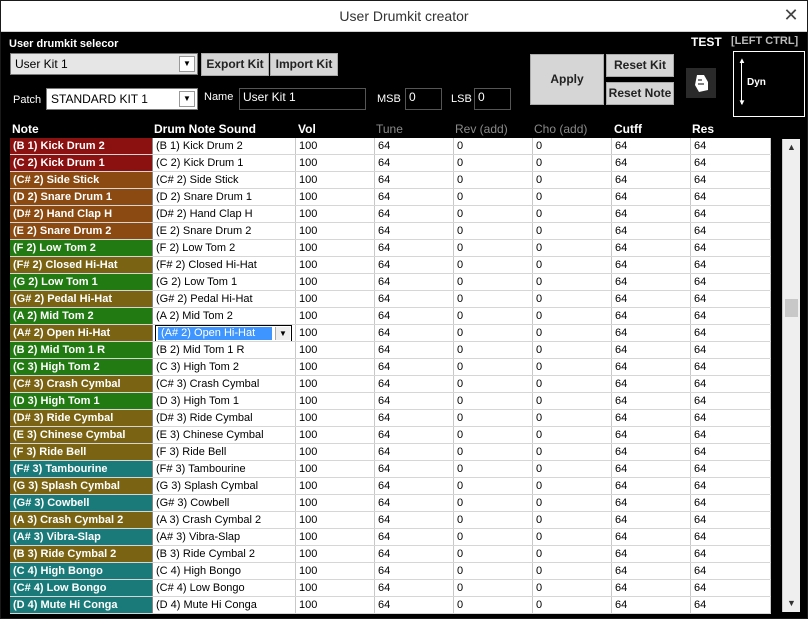  I want to click on scroll-down-icon: ▼, so click(791, 603).